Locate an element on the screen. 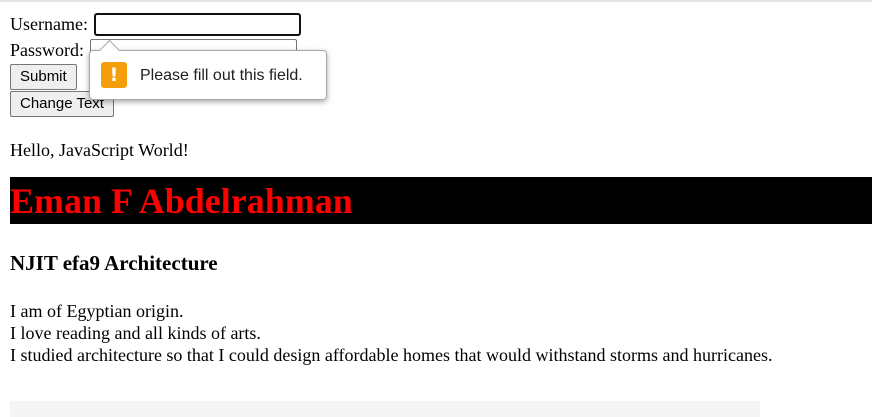 The height and width of the screenshot is (417, 872). bottom-panel is located at coordinates (385, 409).